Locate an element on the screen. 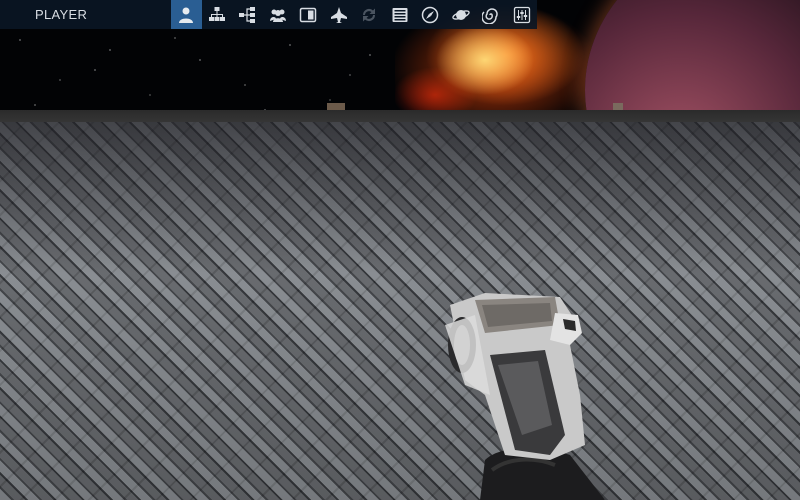 This screenshot has height=500, width=800. tab-ship is located at coordinates (339, 14).